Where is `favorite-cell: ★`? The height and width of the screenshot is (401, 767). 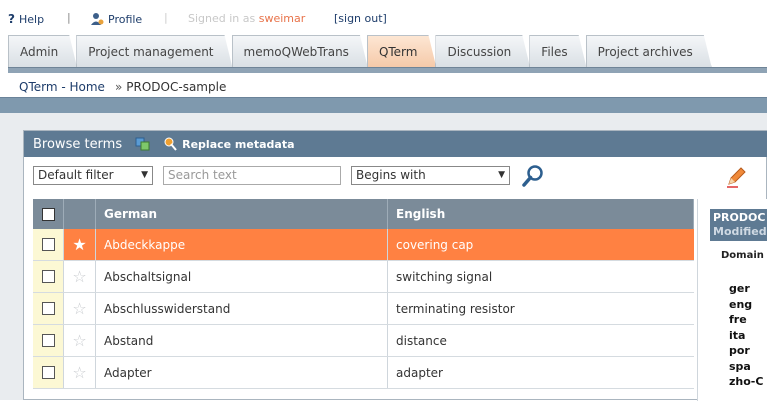
favorite-cell: ★ is located at coordinates (80, 244).